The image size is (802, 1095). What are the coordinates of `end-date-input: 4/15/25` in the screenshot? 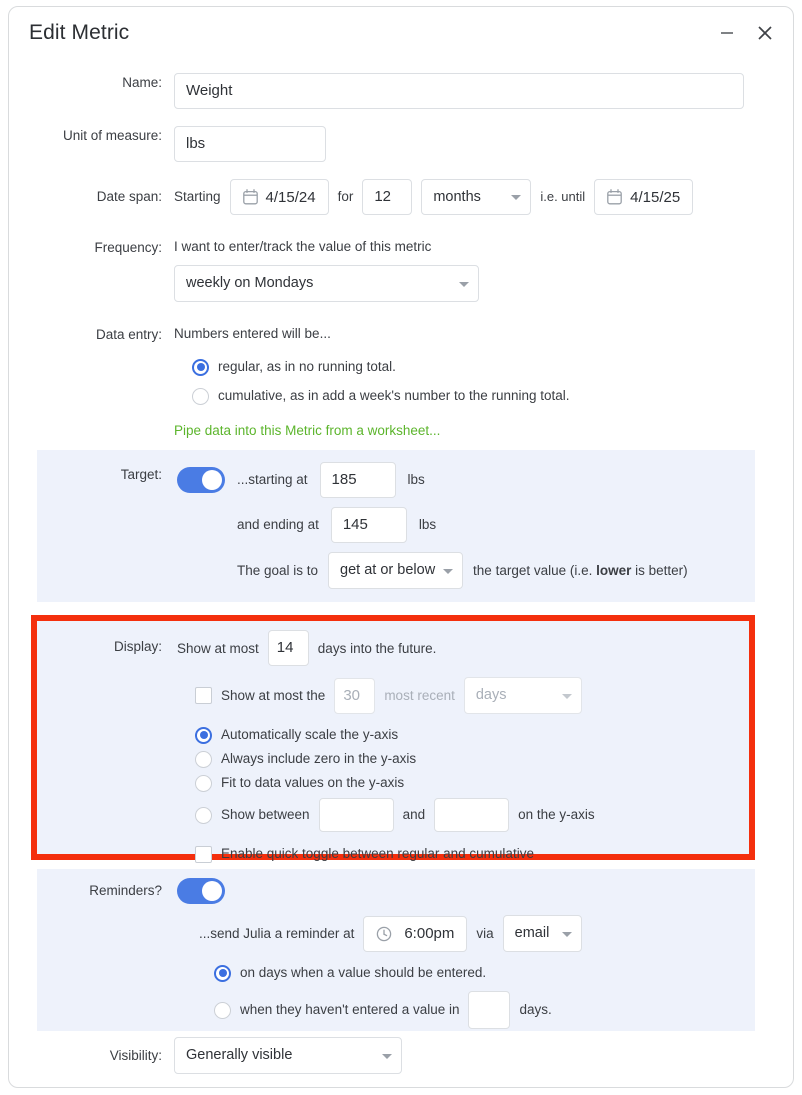 It's located at (644, 197).